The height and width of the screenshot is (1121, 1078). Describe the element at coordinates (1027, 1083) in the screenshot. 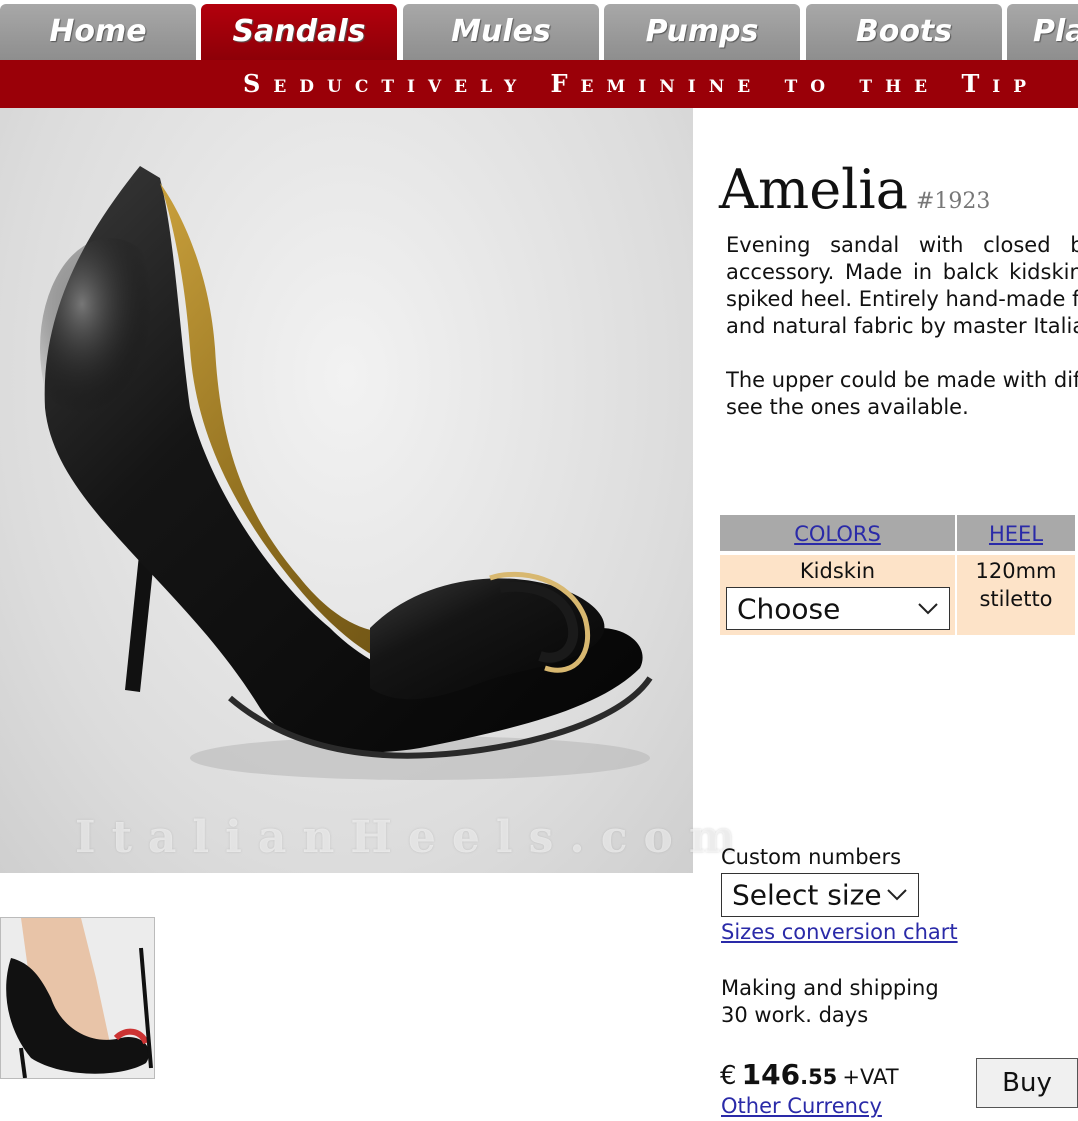

I see `buy-button: Buy` at that location.